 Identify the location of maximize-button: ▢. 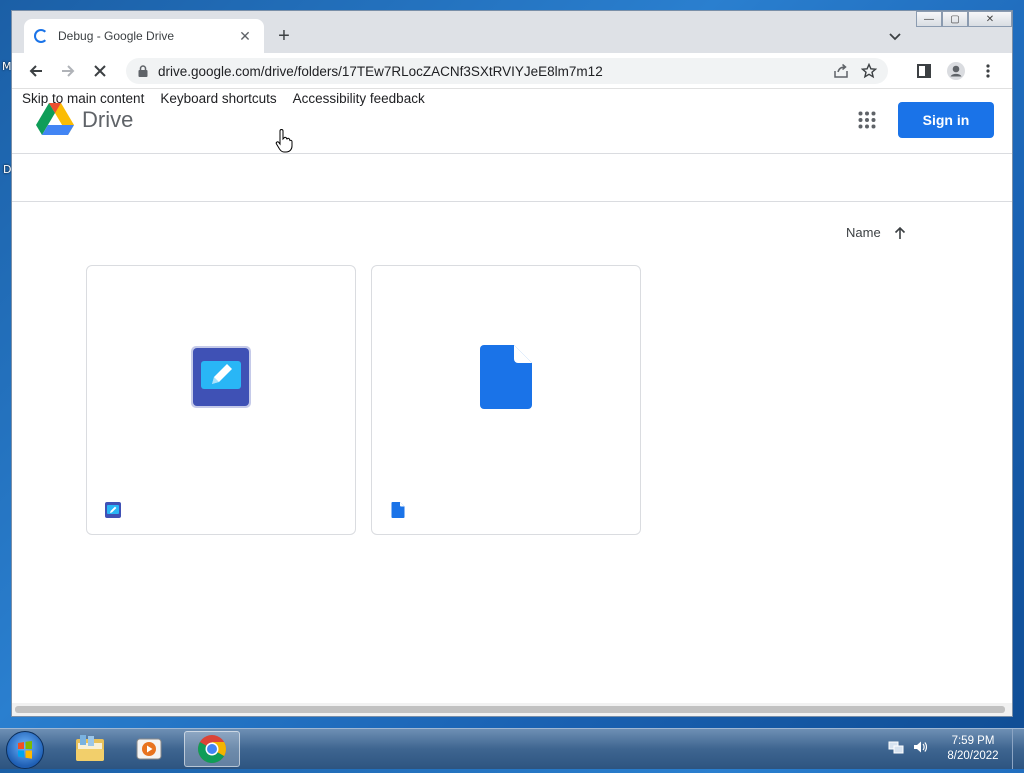
(955, 19).